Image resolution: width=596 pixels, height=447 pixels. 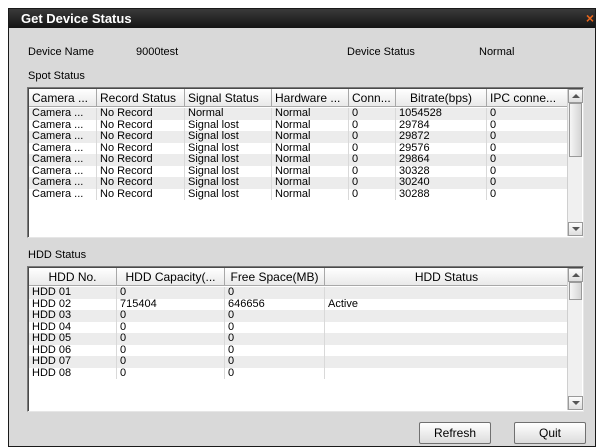 What do you see at coordinates (61, 52) in the screenshot?
I see `device-name-label: Device Name` at bounding box center [61, 52].